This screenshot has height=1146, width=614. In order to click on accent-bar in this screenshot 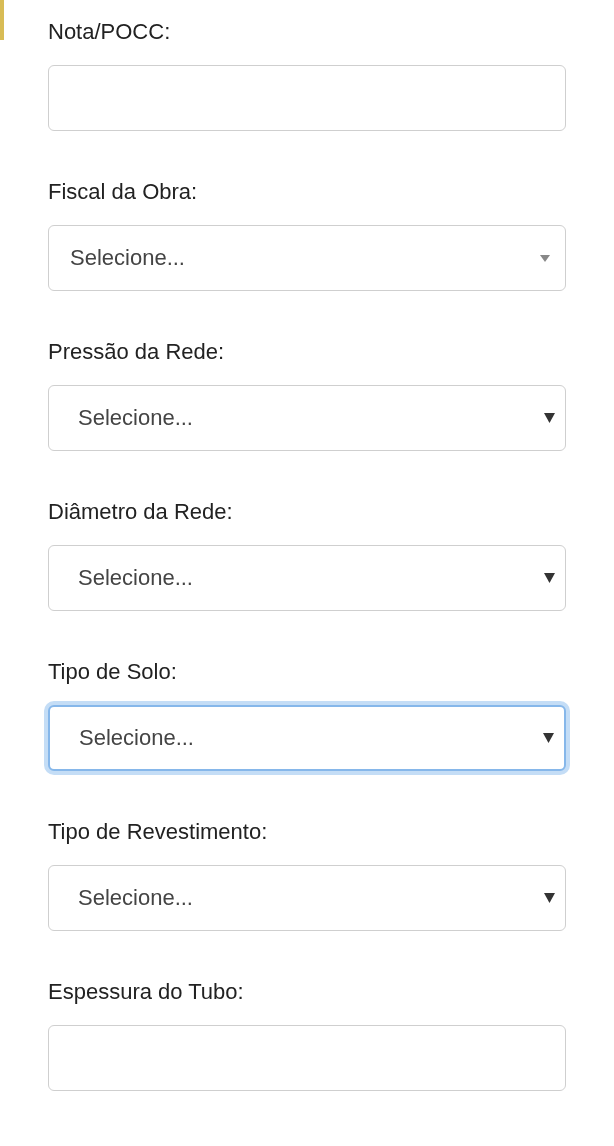, I will do `click(2, 20)`.